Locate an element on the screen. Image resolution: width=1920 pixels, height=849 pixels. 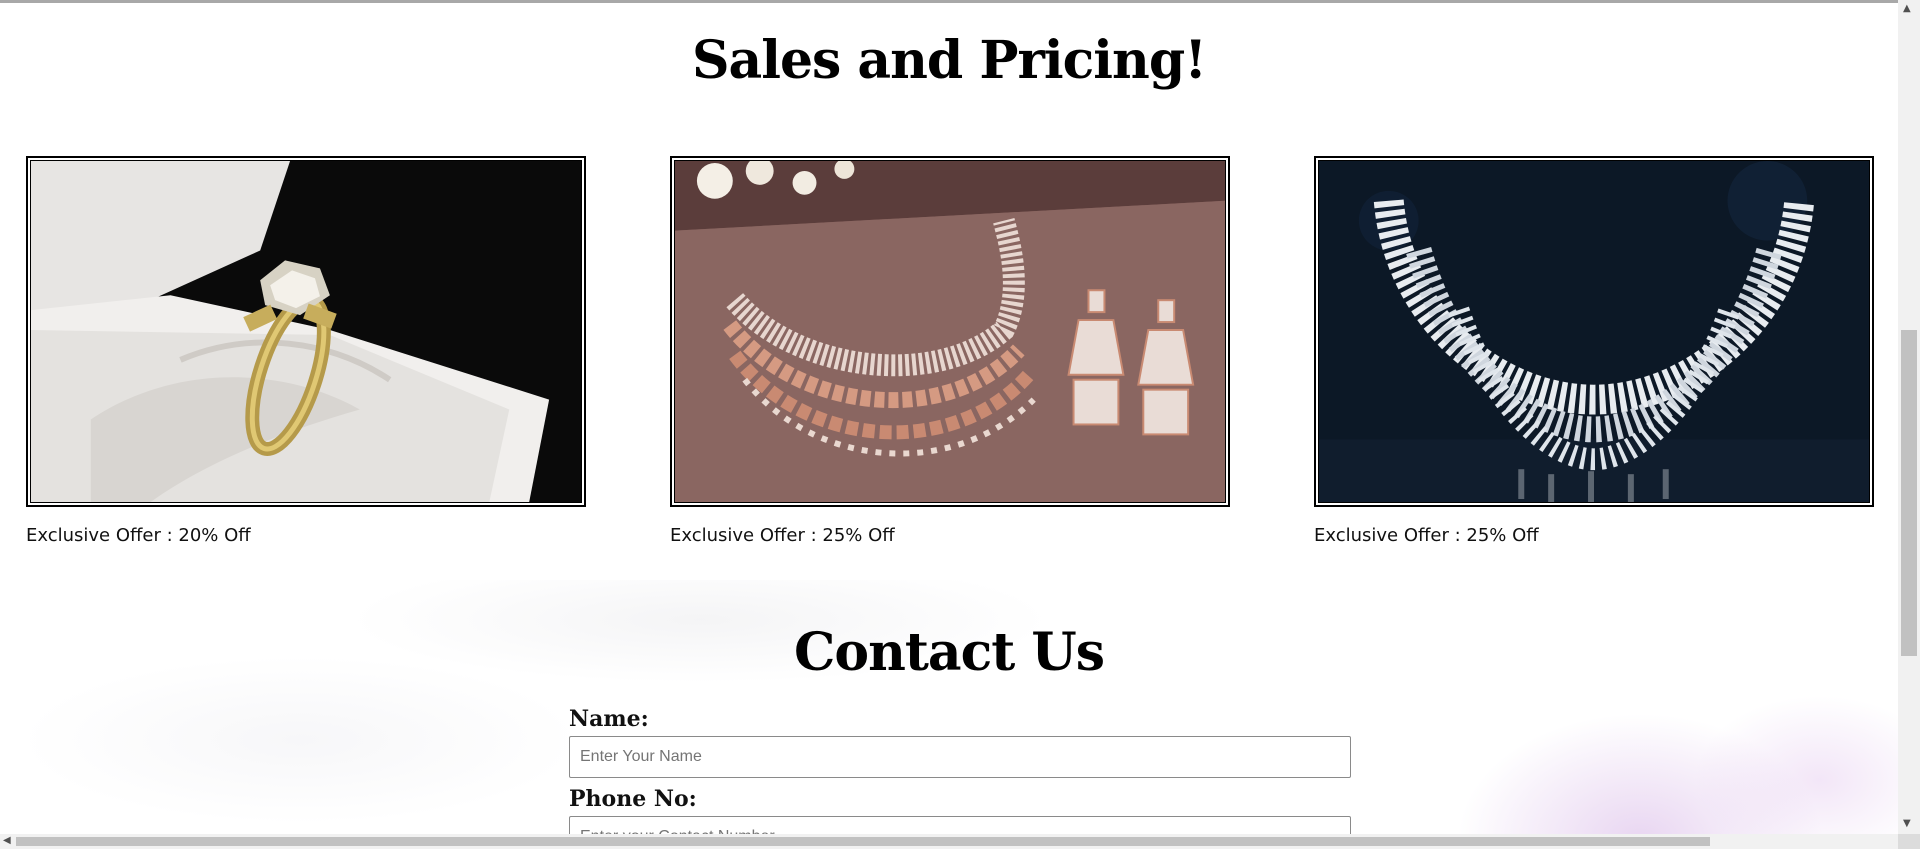
name-input is located at coordinates (960, 757).